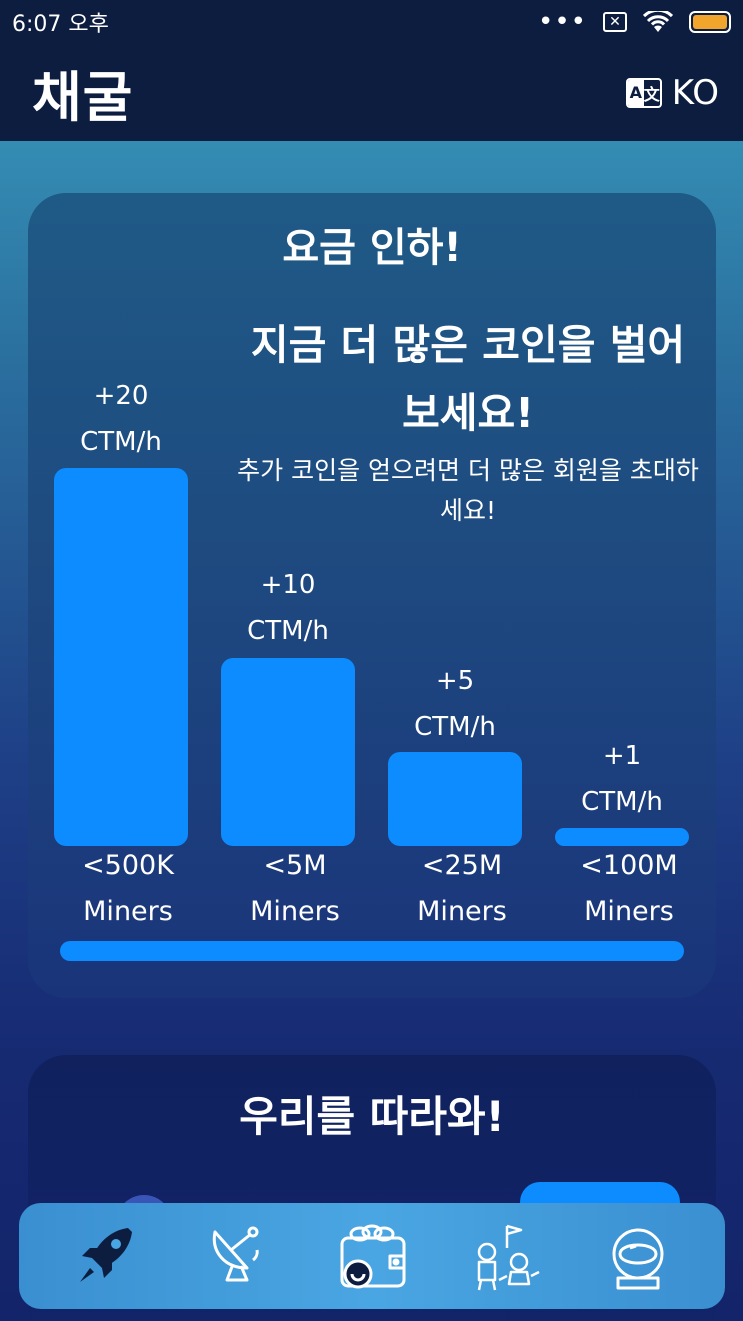  What do you see at coordinates (372, 248) in the screenshot?
I see `card-title: 요금 인하!` at bounding box center [372, 248].